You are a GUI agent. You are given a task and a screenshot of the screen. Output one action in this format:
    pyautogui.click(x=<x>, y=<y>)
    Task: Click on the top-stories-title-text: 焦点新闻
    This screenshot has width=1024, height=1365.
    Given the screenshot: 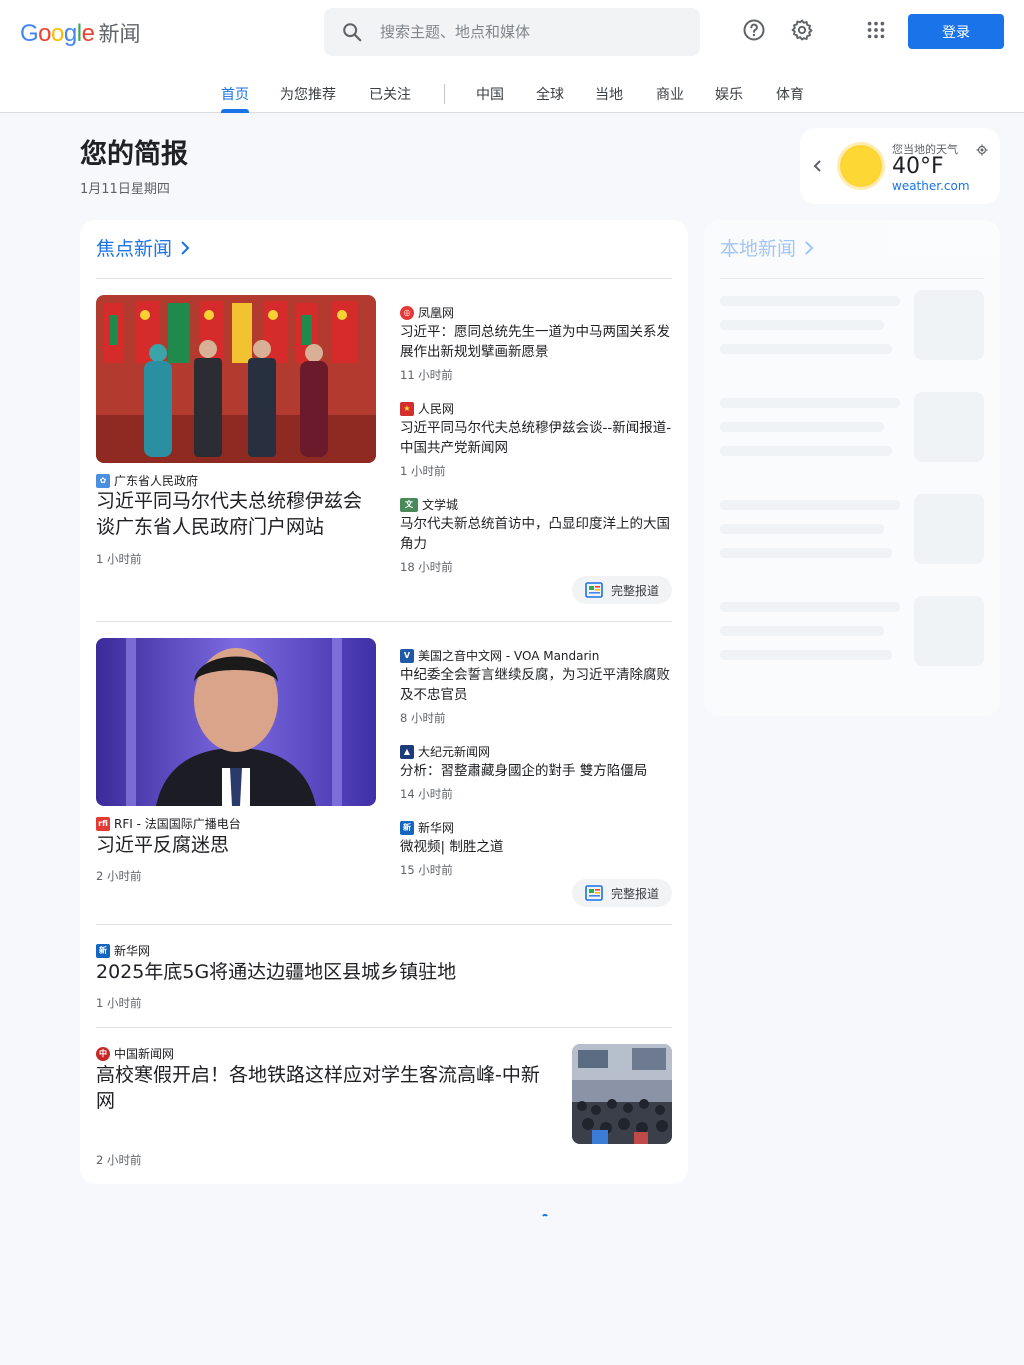 What is the action you would take?
    pyautogui.click(x=134, y=249)
    